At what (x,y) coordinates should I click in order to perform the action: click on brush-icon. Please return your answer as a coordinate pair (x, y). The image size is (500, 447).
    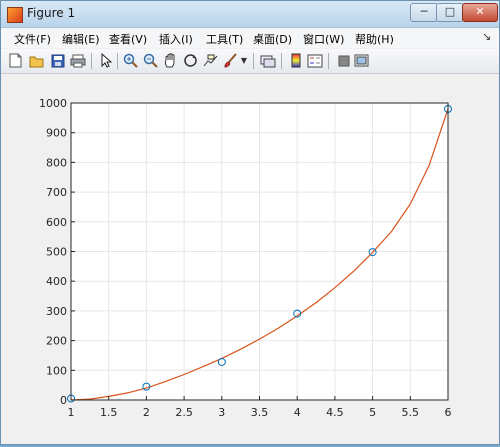
    Looking at the image, I should click on (230, 60).